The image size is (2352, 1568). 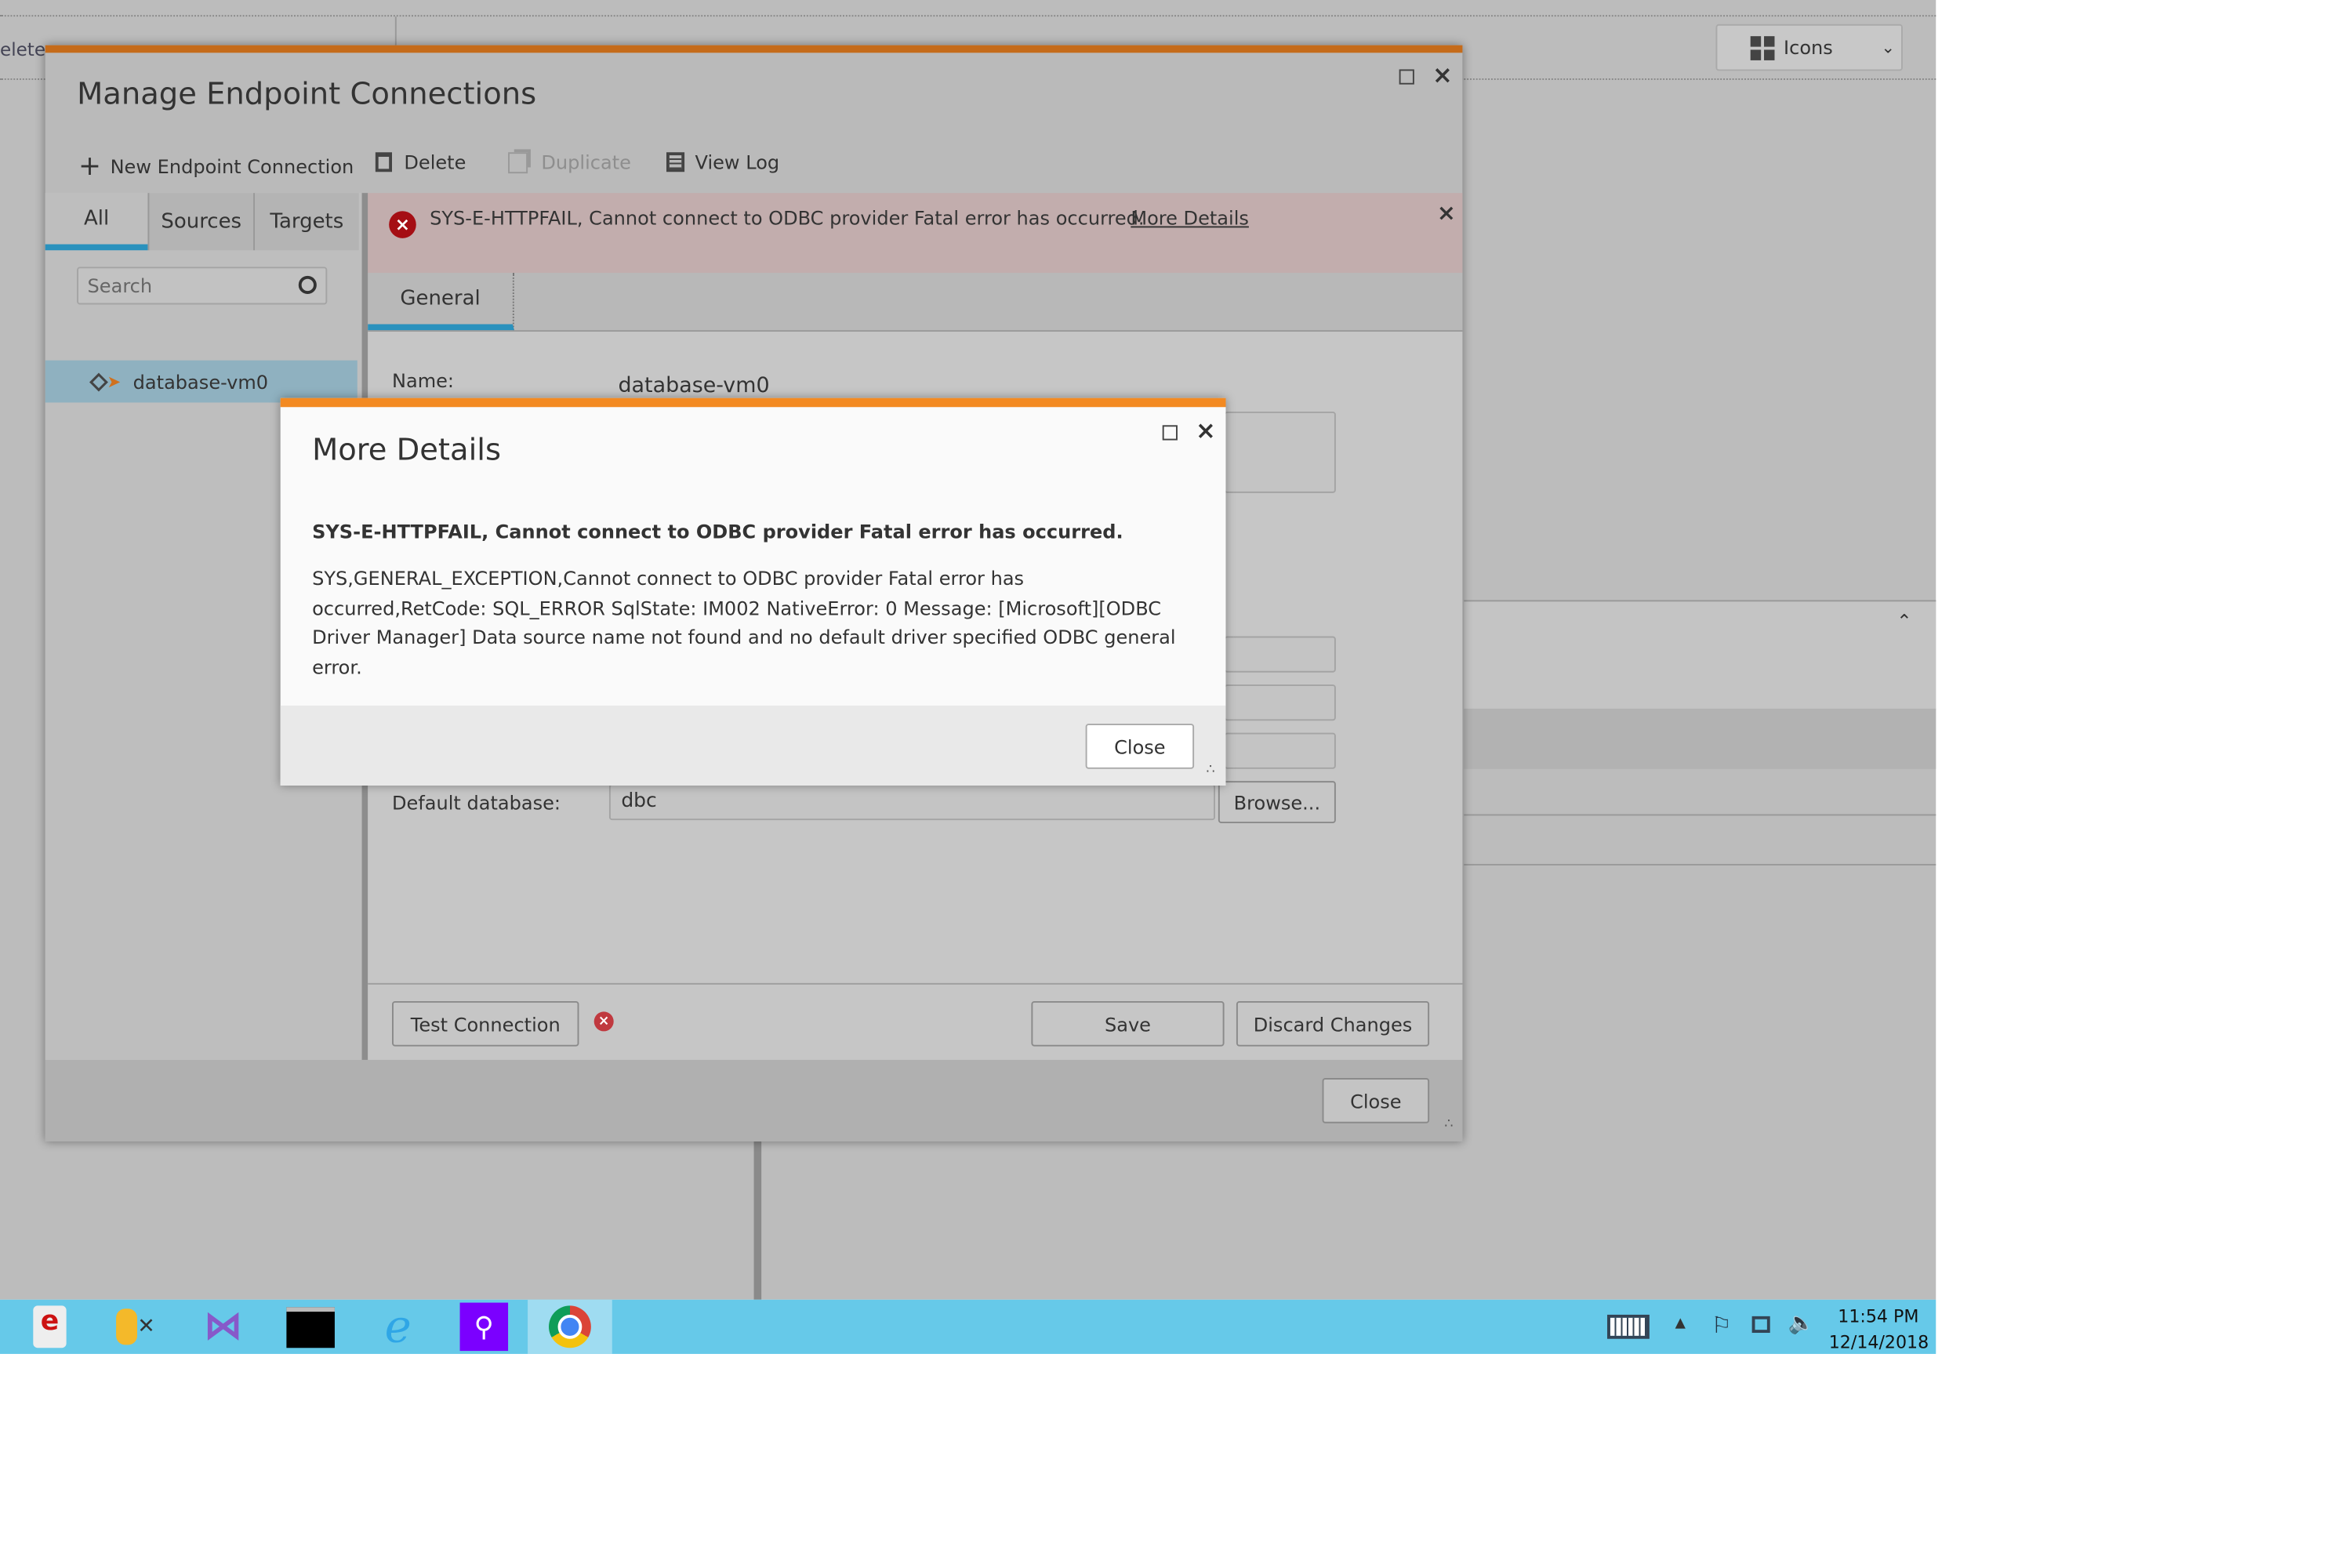 What do you see at coordinates (51, 1327) in the screenshot?
I see `replicate-app-icon: e` at bounding box center [51, 1327].